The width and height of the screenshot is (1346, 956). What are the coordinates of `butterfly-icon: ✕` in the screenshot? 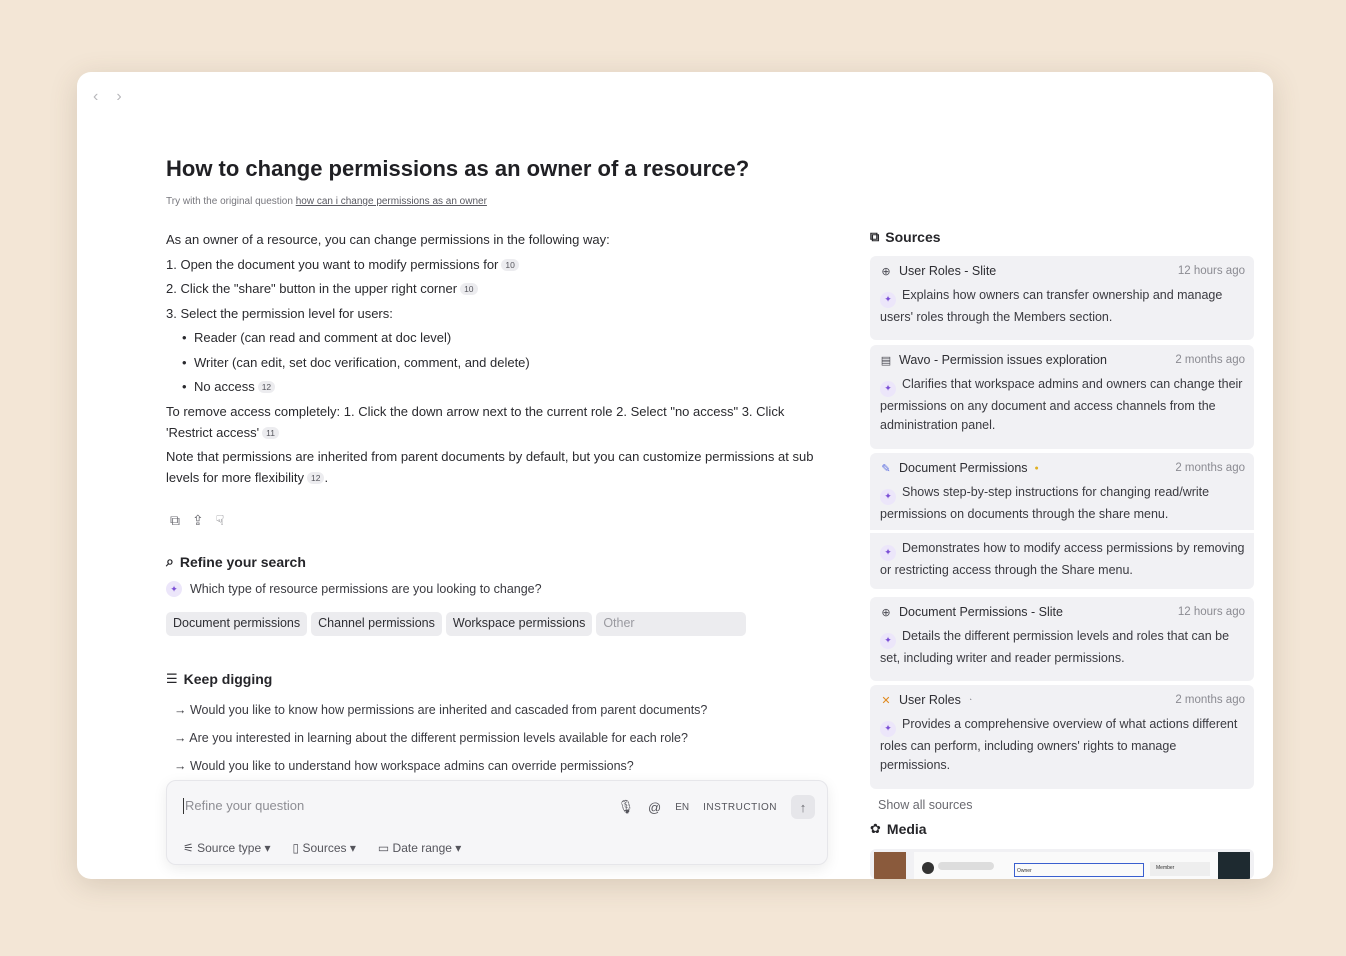 It's located at (886, 700).